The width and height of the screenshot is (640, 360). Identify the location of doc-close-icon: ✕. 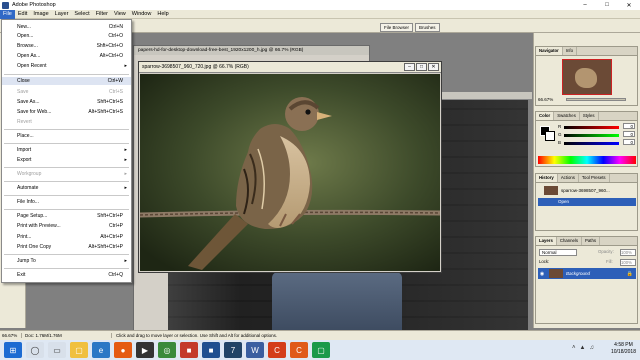
(433, 67).